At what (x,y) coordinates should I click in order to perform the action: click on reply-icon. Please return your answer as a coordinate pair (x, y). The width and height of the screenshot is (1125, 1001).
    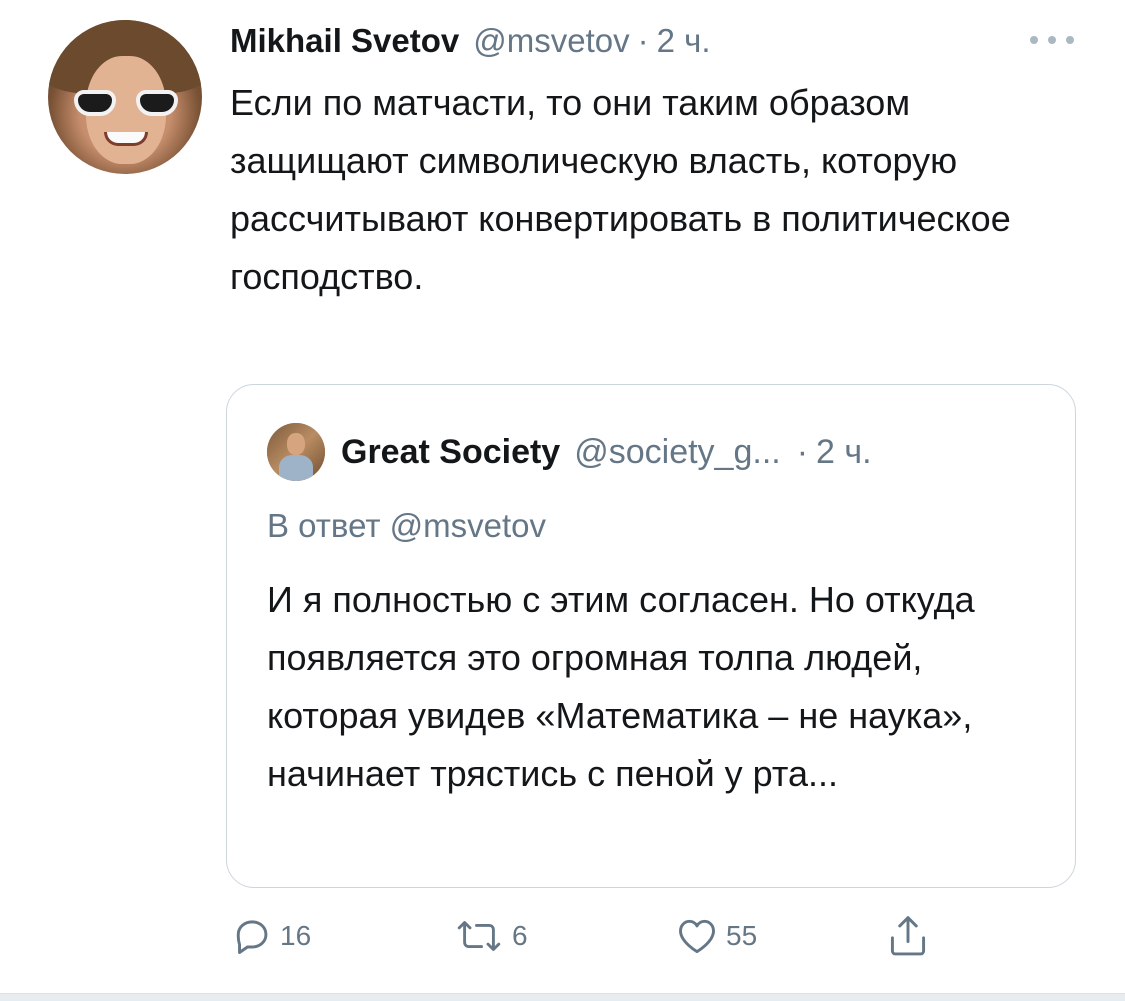
    Looking at the image, I should click on (252, 937).